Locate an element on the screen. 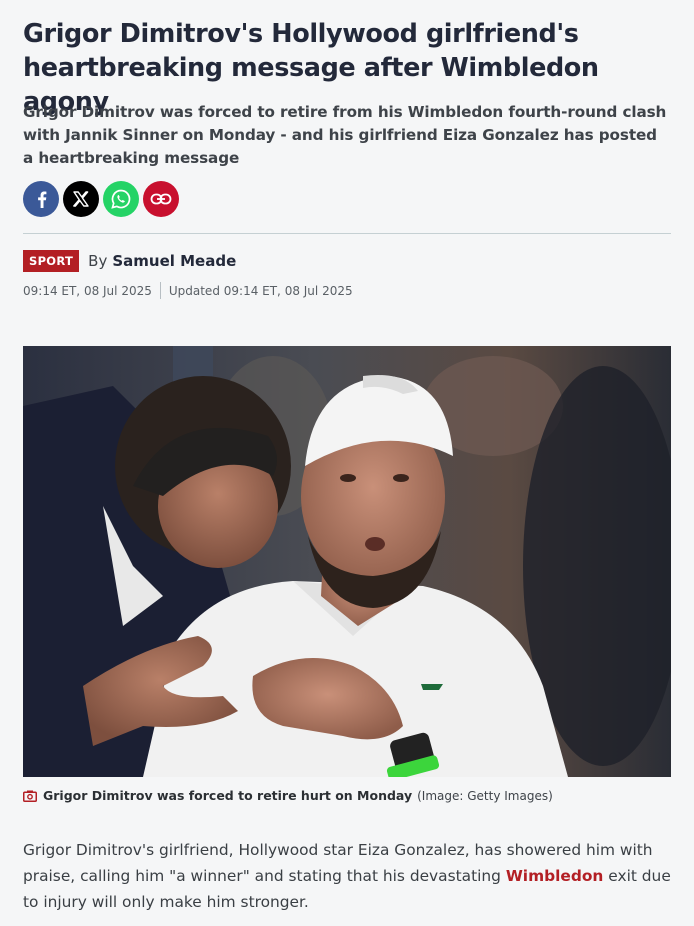 This screenshot has height=926, width=694. date-separator is located at coordinates (160, 290).